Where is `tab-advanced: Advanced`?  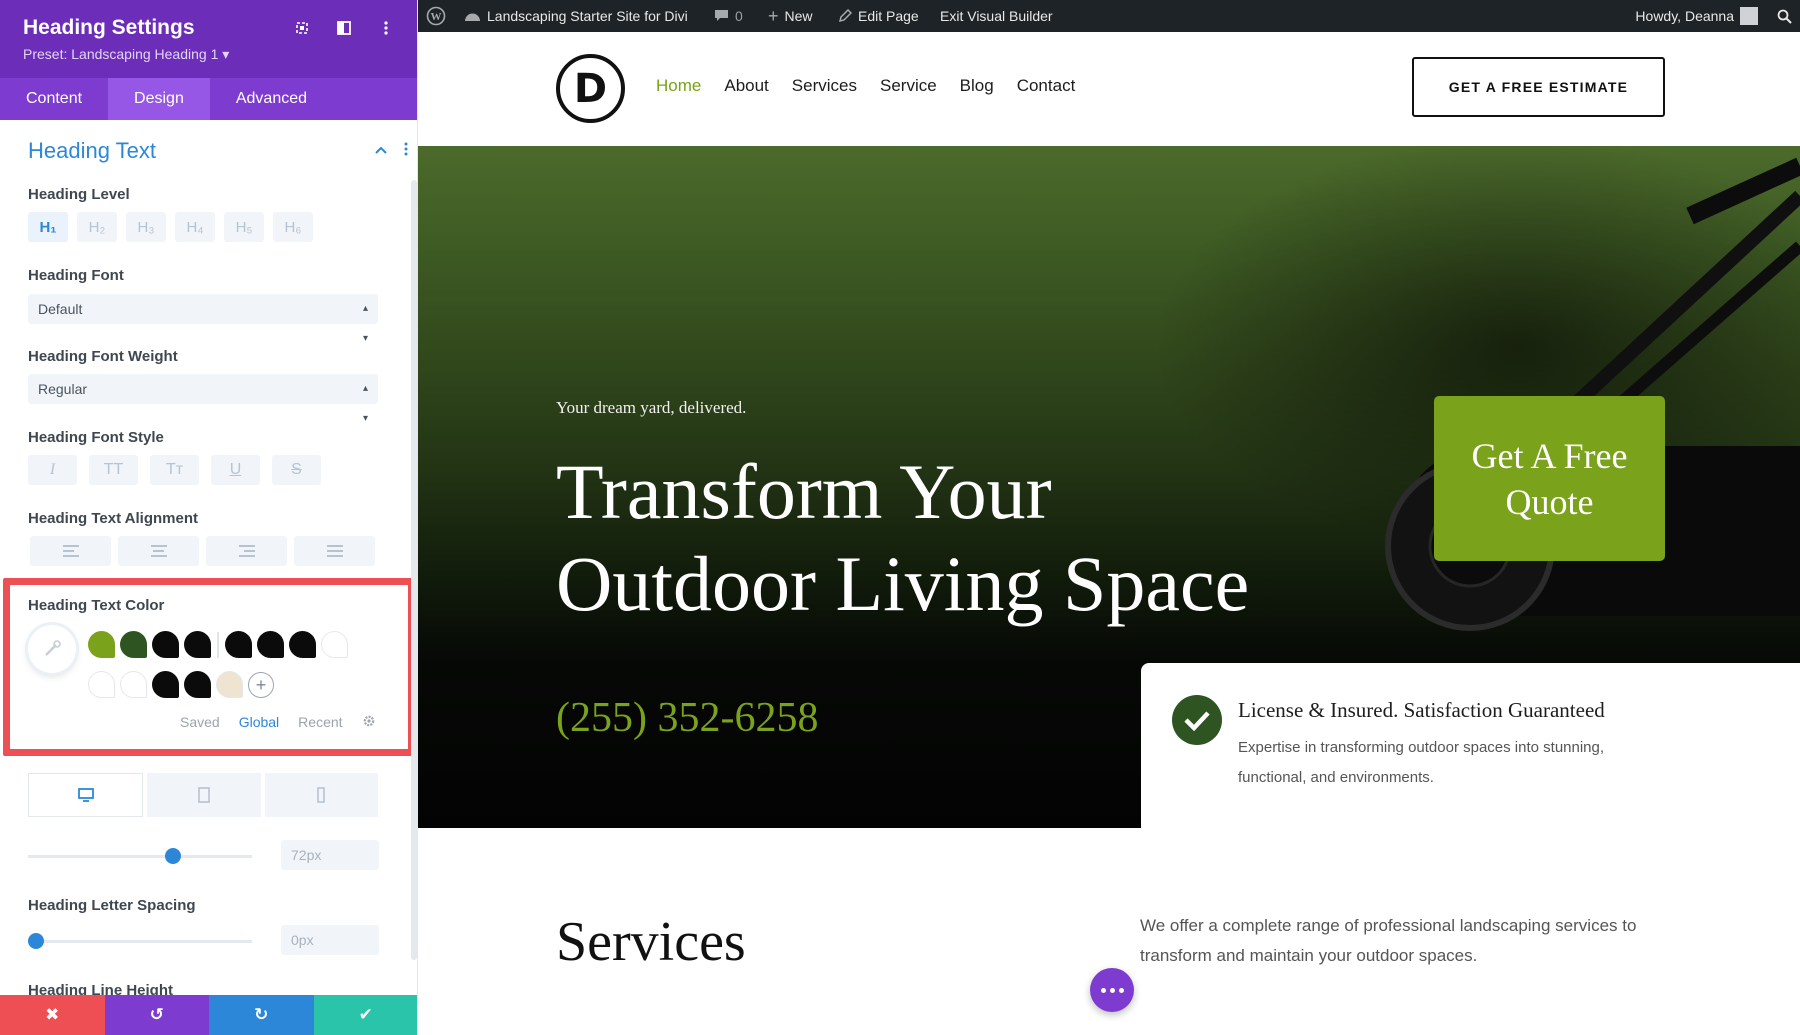 tab-advanced: Advanced is located at coordinates (271, 99).